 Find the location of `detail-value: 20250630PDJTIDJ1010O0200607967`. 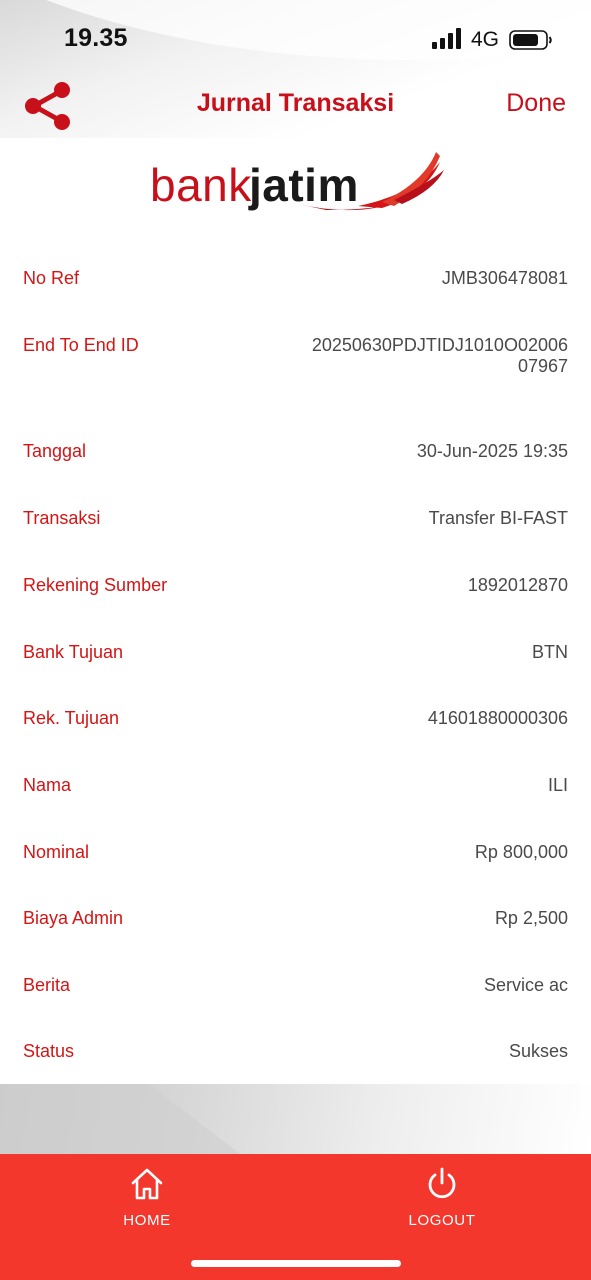

detail-value: 20250630PDJTIDJ1010O0200607967 is located at coordinates (439, 355).